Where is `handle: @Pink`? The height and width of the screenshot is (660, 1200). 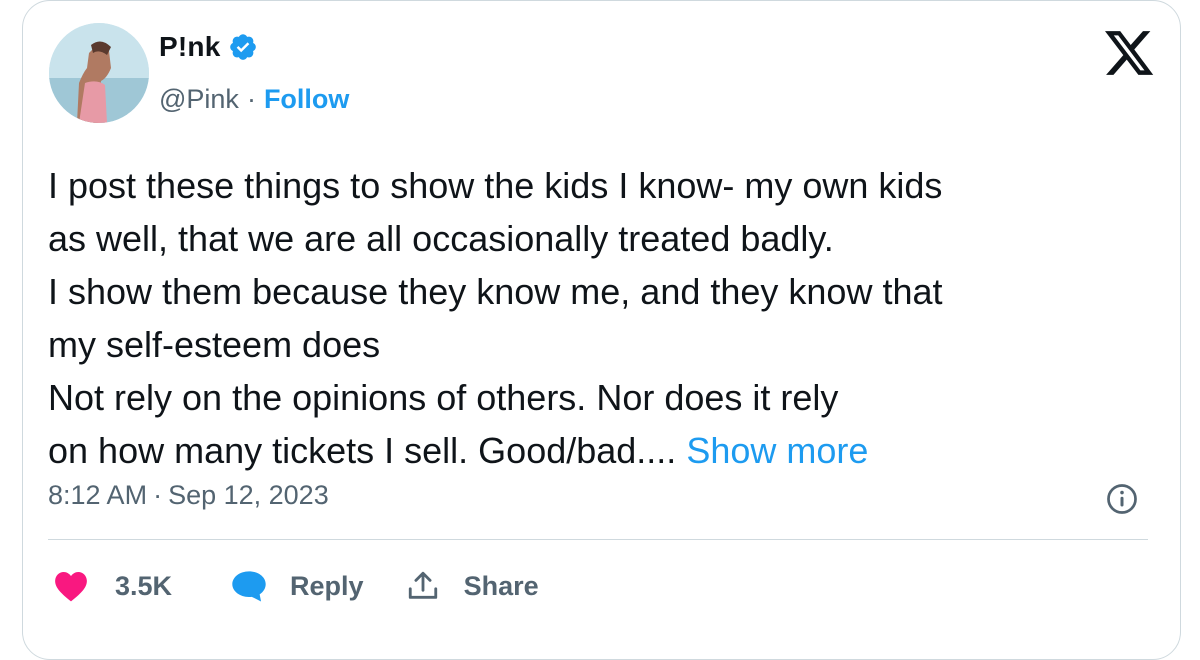 handle: @Pink is located at coordinates (199, 99).